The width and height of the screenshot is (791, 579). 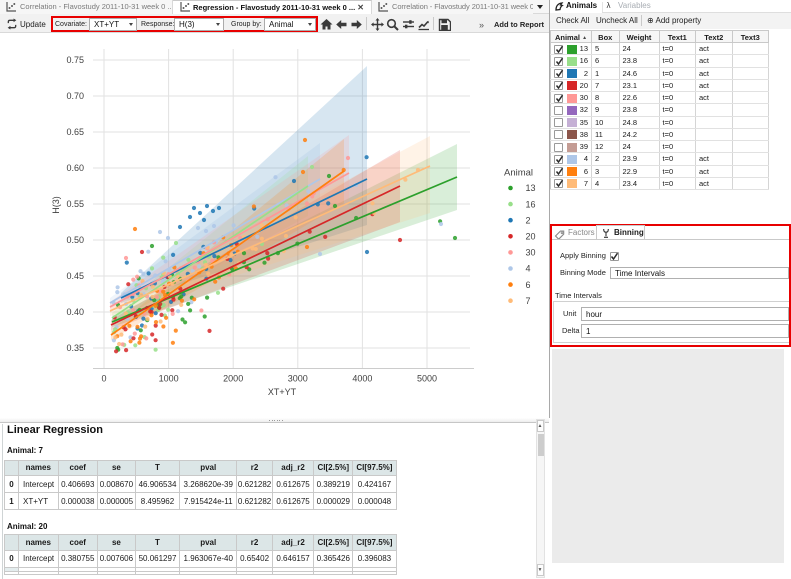 I want to click on svg-text: 30, so click(x=531, y=253).